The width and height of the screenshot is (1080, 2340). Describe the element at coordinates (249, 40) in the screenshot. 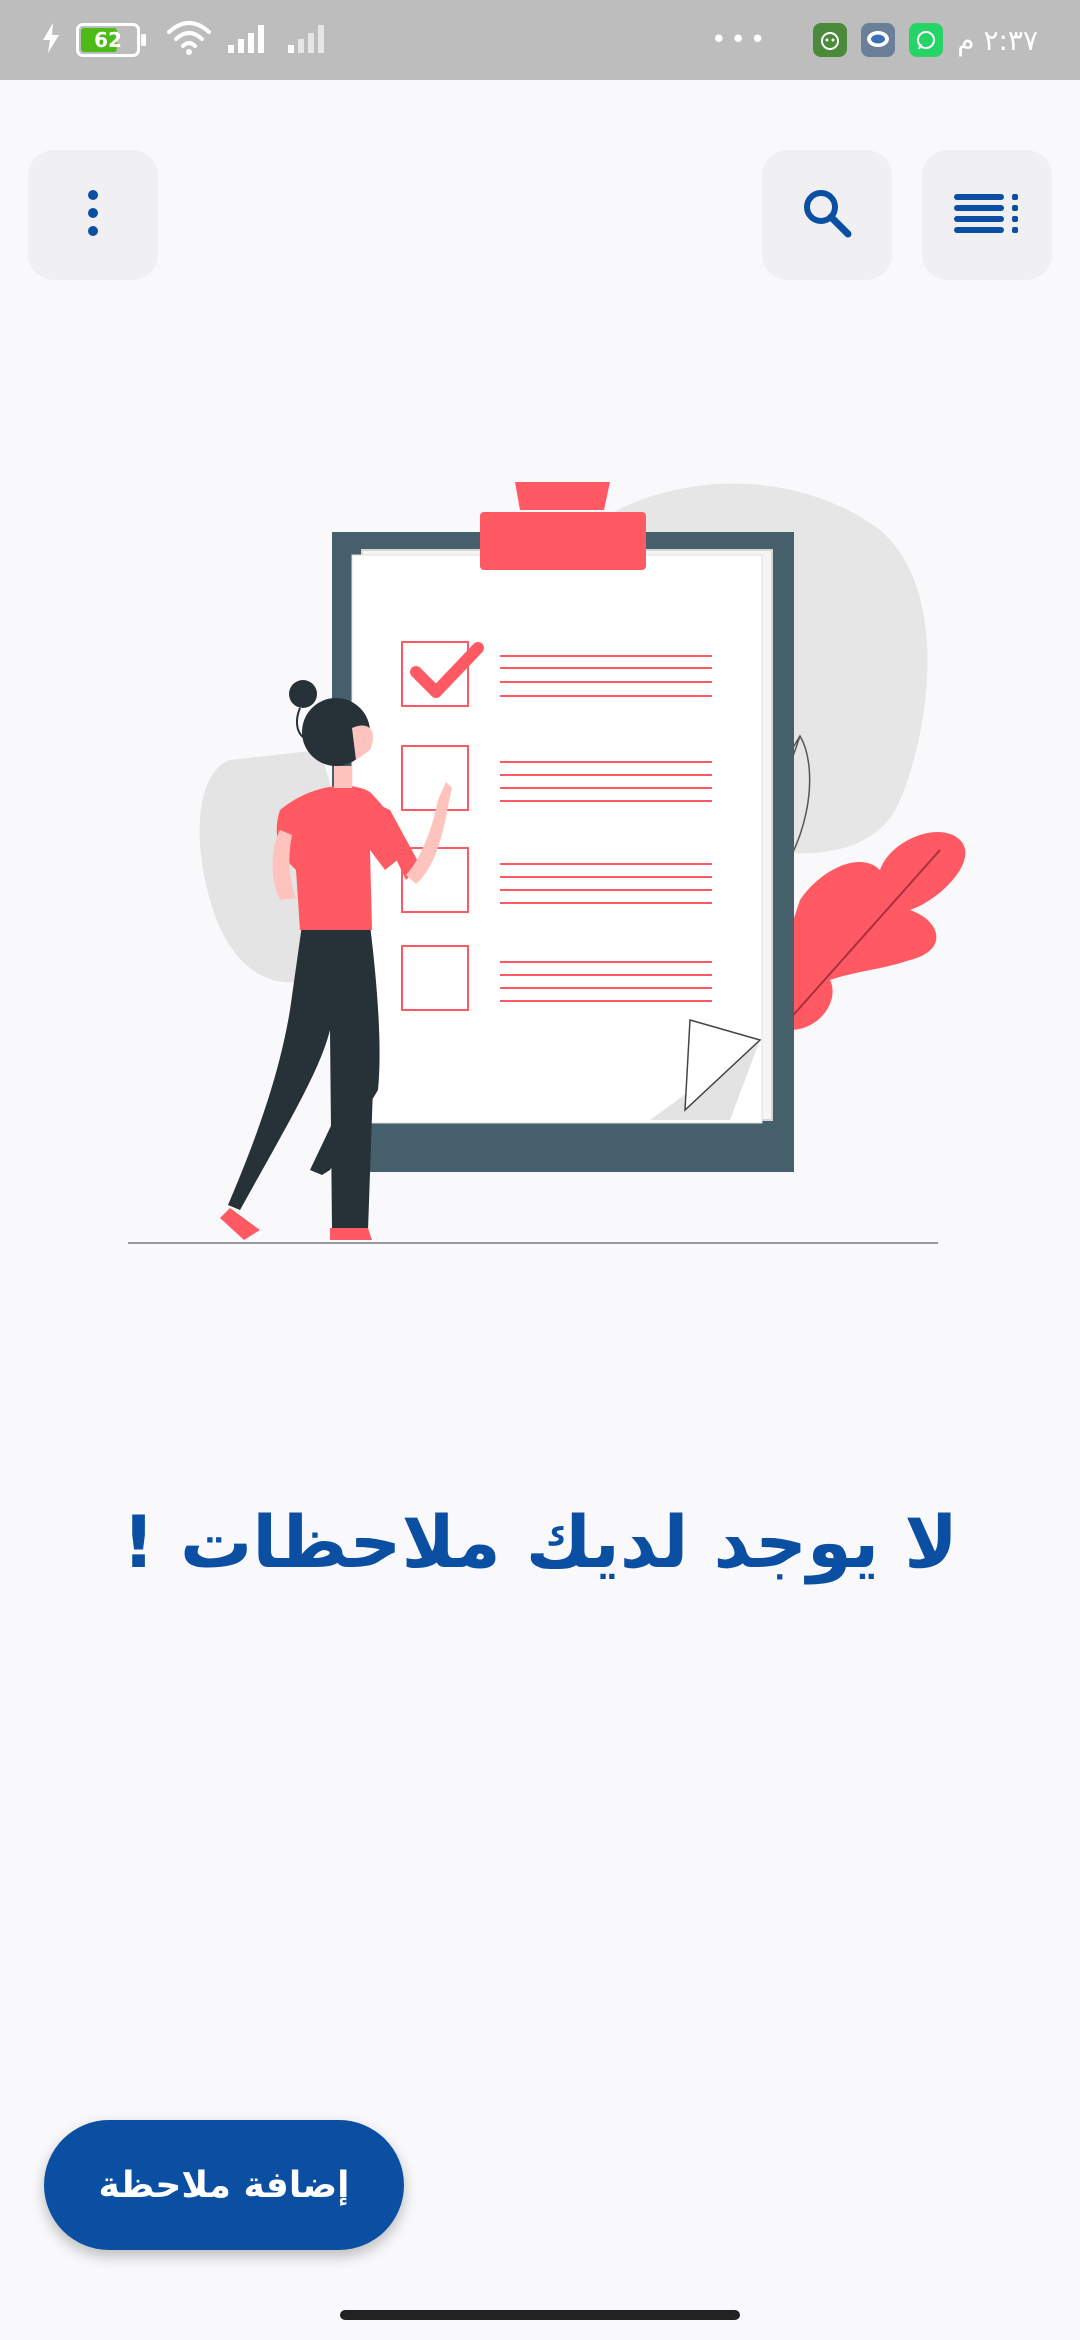

I see `signal-icon` at that location.